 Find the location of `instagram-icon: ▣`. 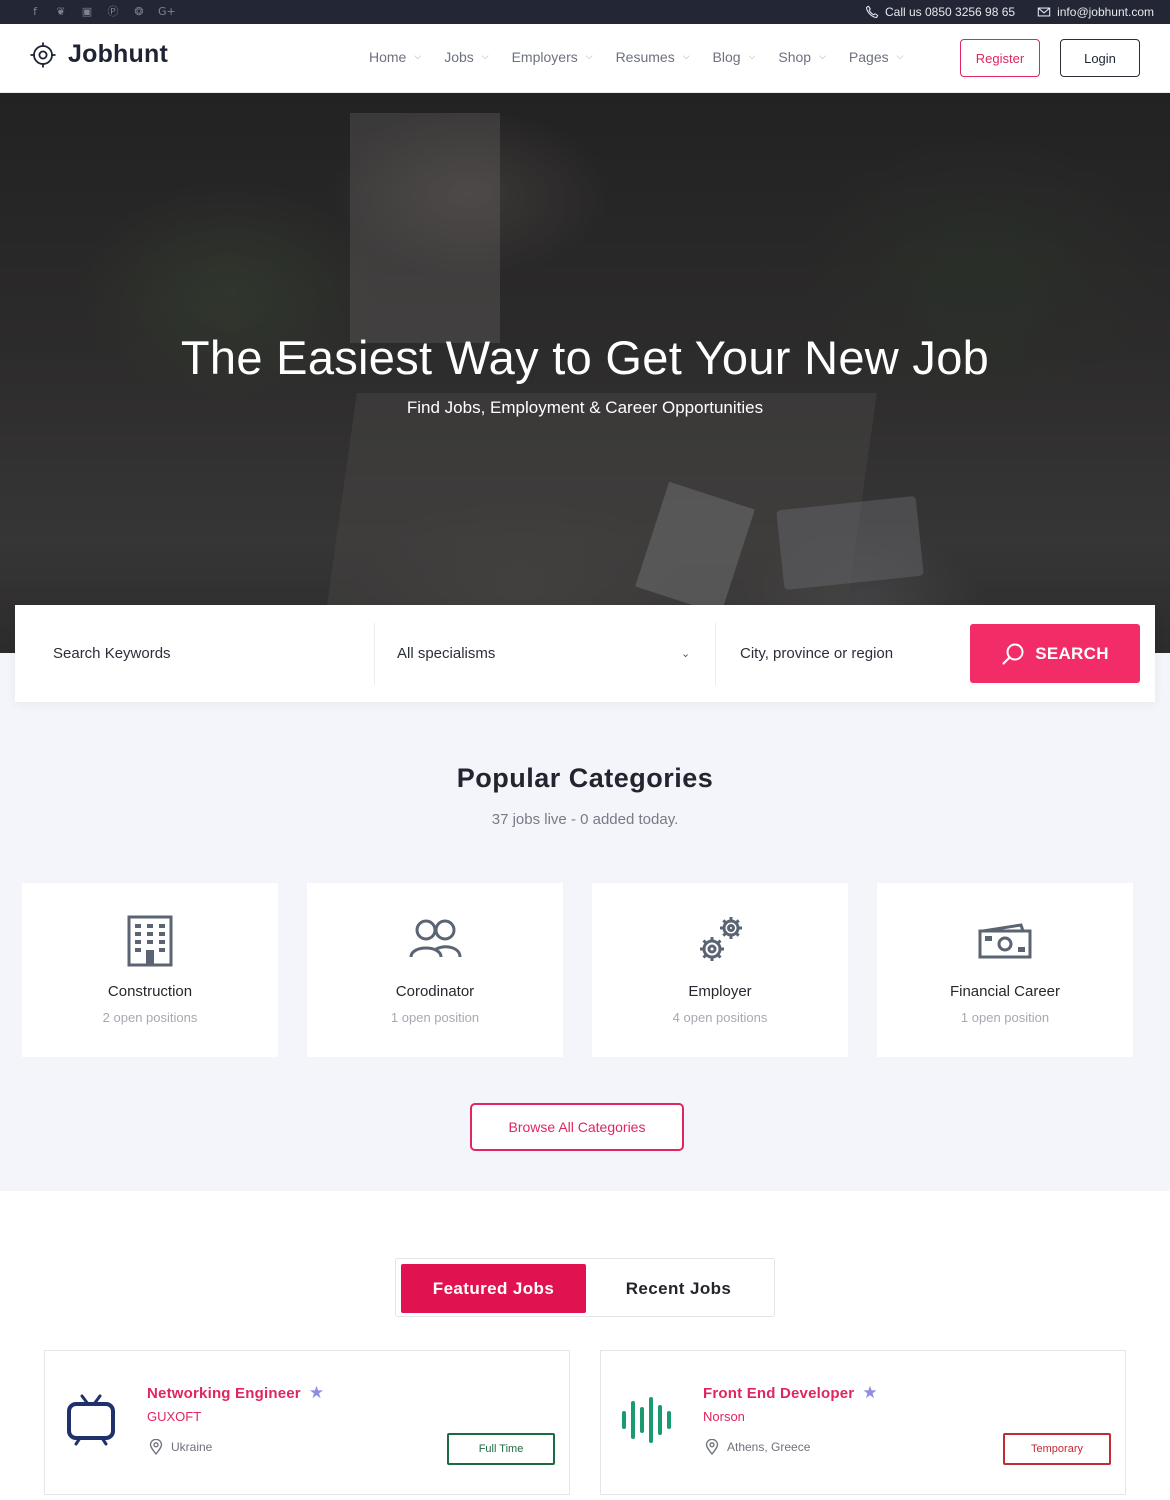

instagram-icon: ▣ is located at coordinates (87, 12).